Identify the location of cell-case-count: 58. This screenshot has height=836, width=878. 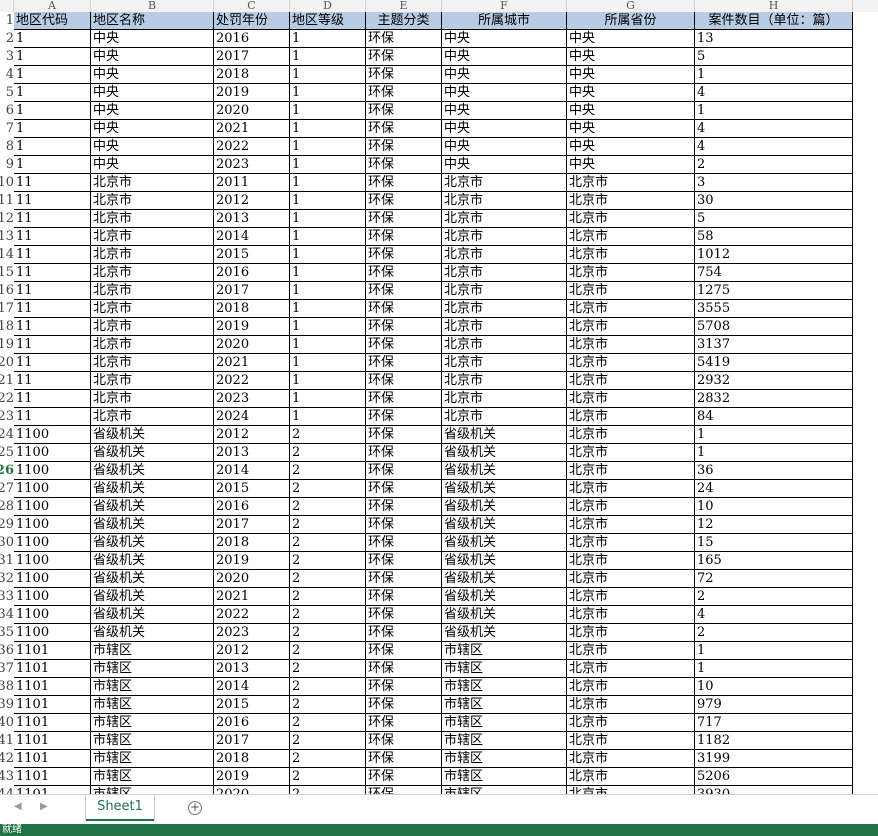
(774, 237).